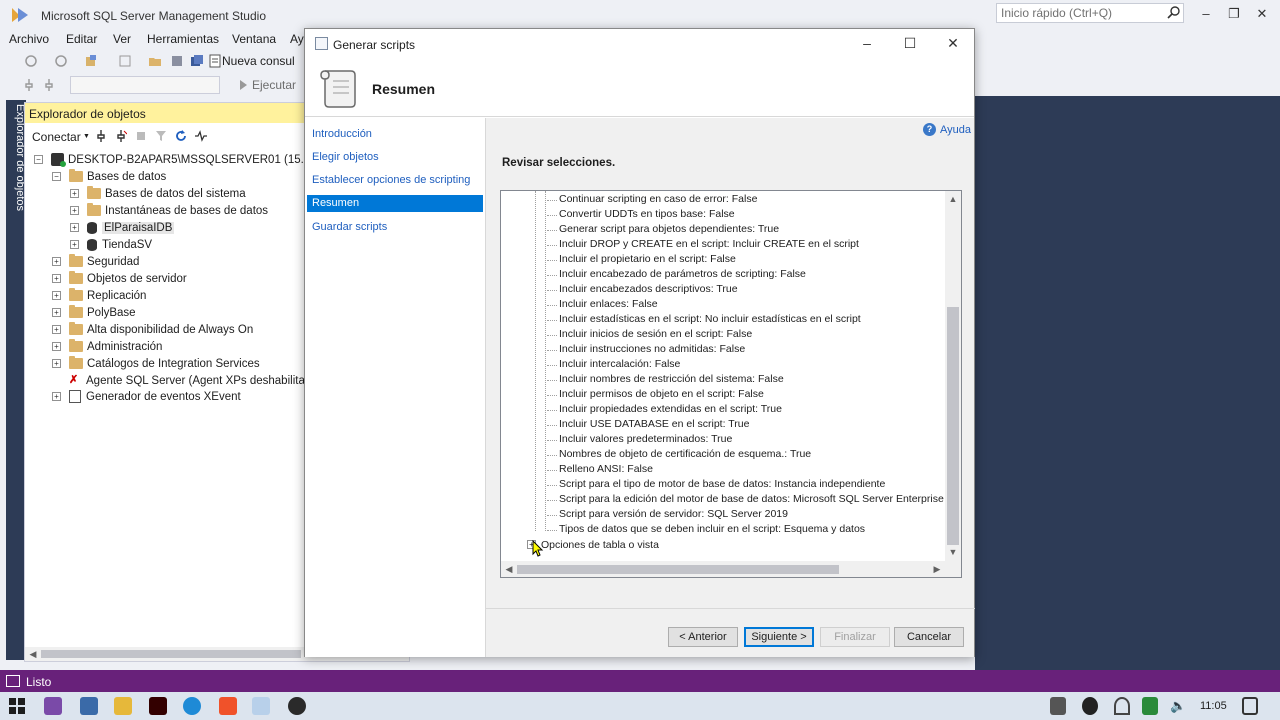 This screenshot has width=1280, height=720. I want to click on back-button: < Anterior, so click(703, 637).